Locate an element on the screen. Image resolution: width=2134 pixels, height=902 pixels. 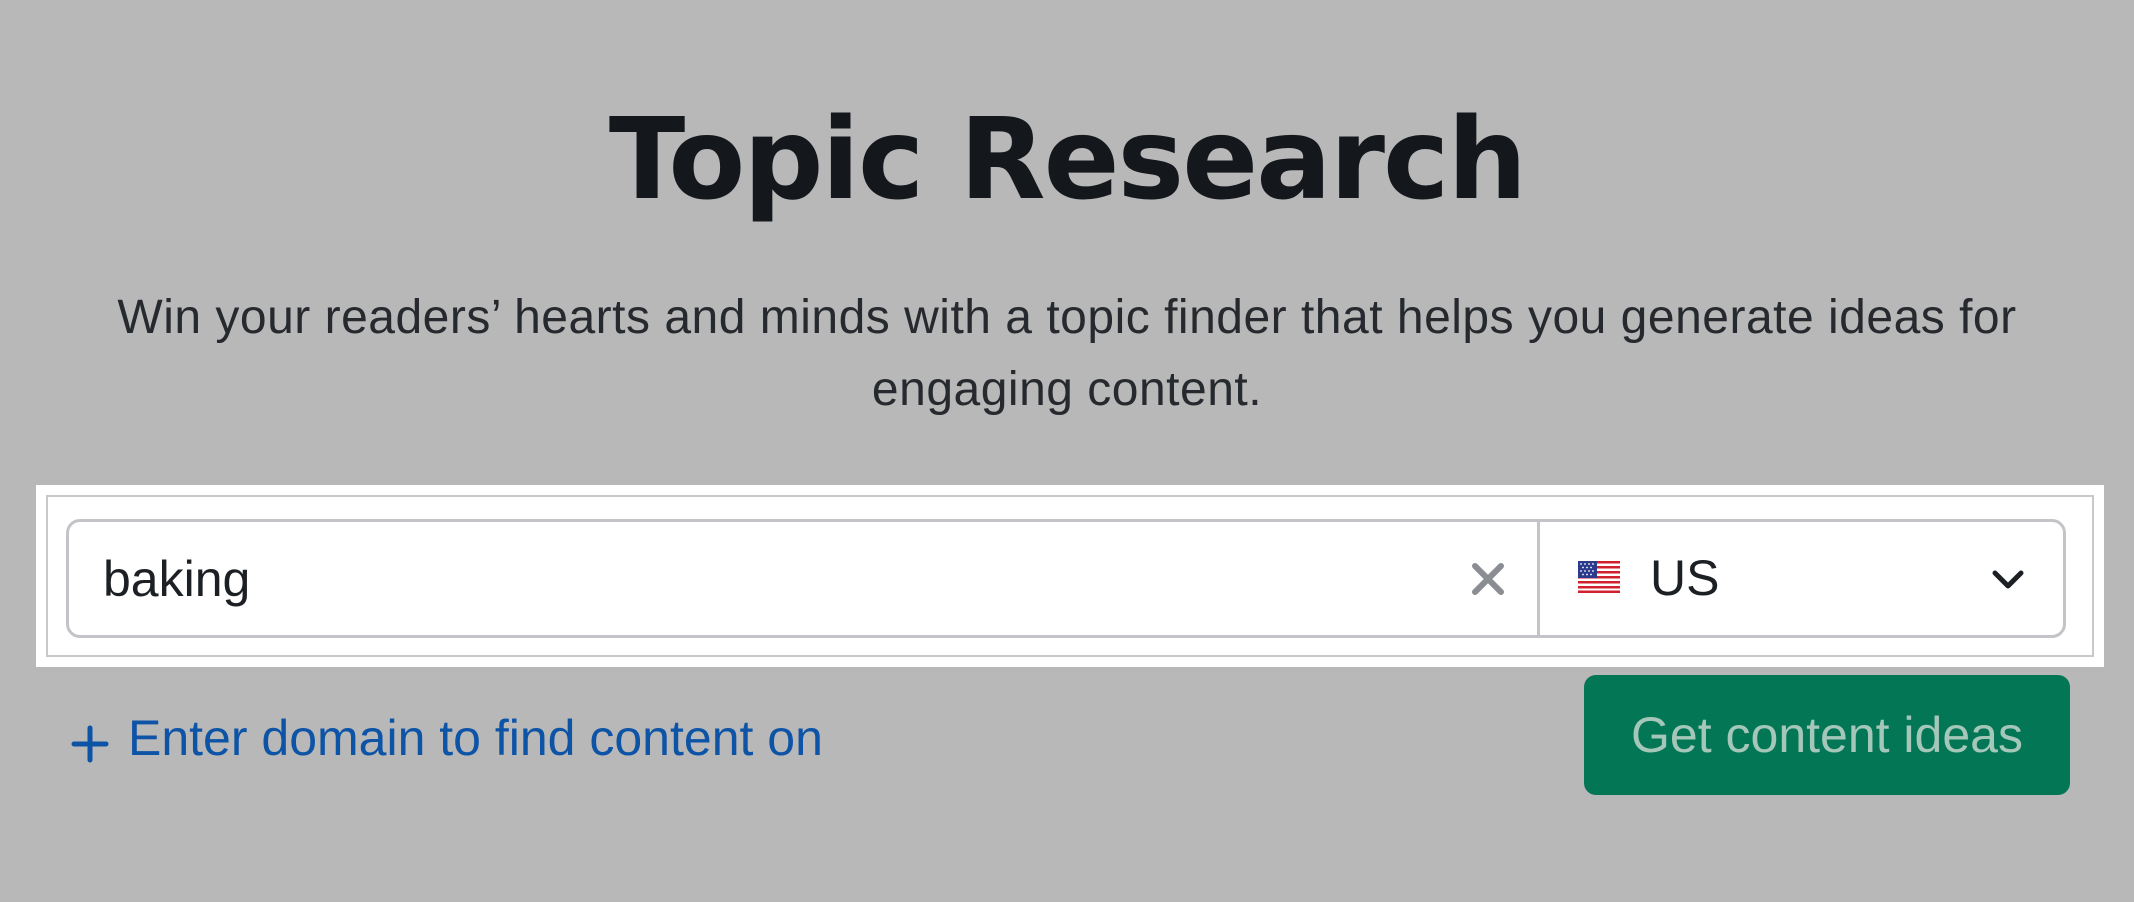
page-title: Topic Research is located at coordinates (1067, 160).